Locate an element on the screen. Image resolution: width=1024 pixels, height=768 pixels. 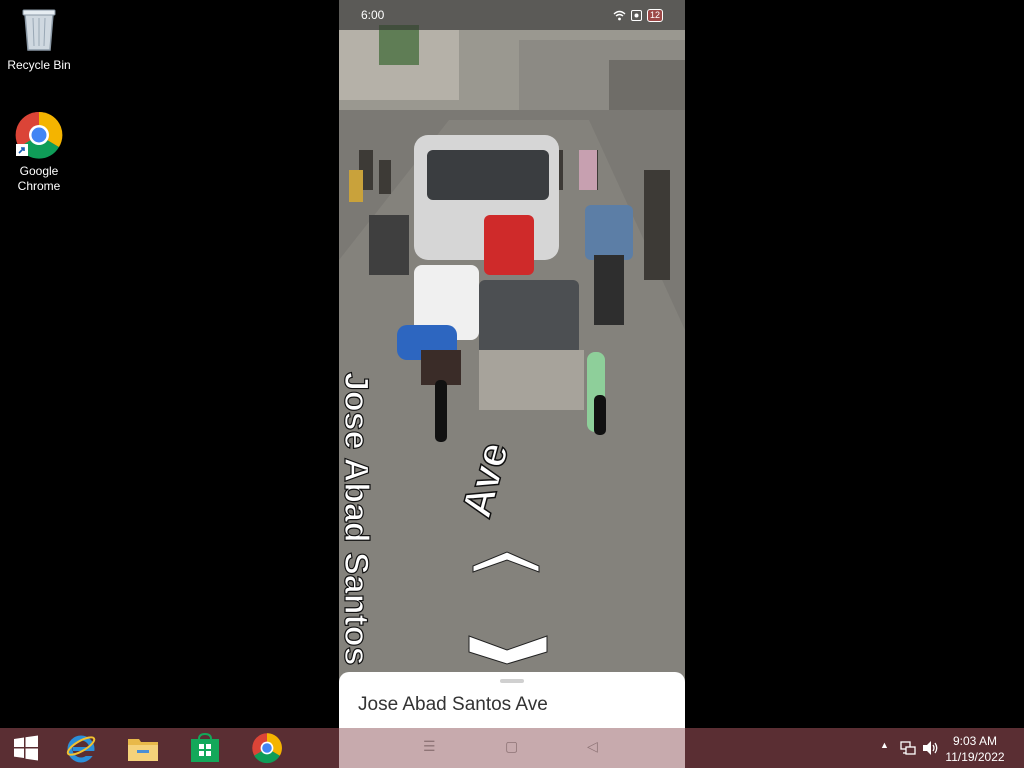
clock-time: 9:03 AM is located at coordinates (975, 741).